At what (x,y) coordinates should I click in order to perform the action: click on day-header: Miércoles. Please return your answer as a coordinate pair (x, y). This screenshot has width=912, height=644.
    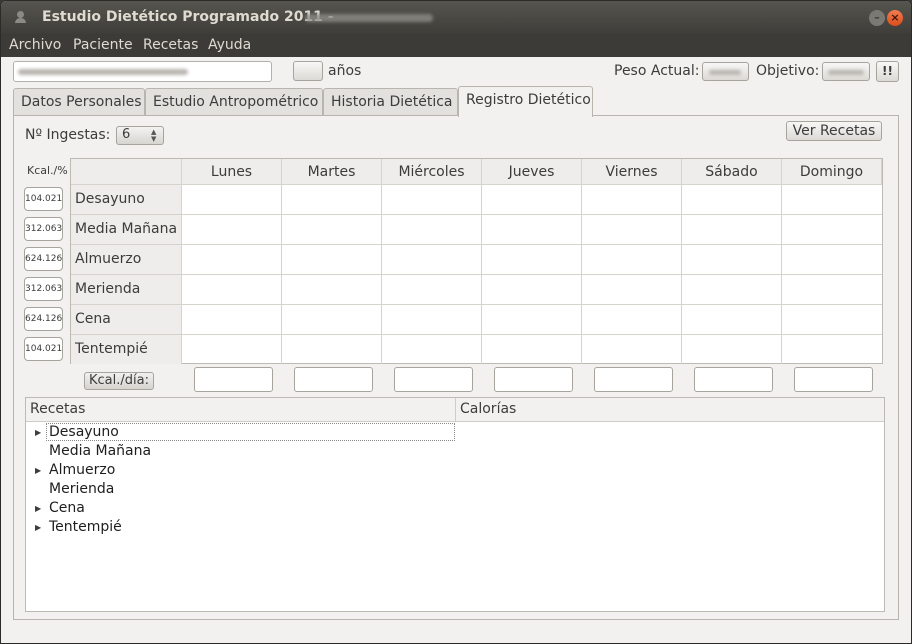
    Looking at the image, I should click on (432, 172).